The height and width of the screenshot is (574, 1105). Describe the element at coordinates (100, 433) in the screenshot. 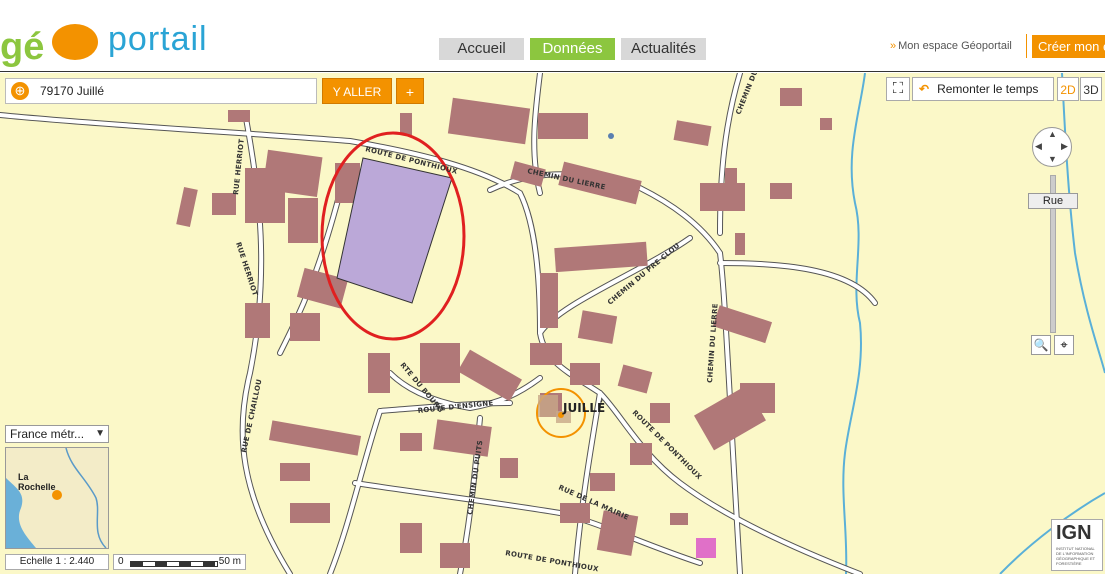

I see `chevron-down-icon: ▼` at that location.